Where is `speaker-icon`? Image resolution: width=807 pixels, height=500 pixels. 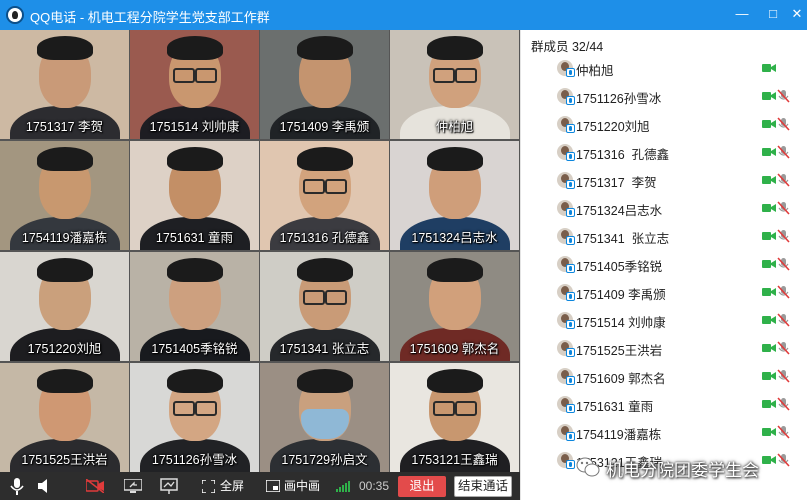
speaker-icon is located at coordinates (45, 486).